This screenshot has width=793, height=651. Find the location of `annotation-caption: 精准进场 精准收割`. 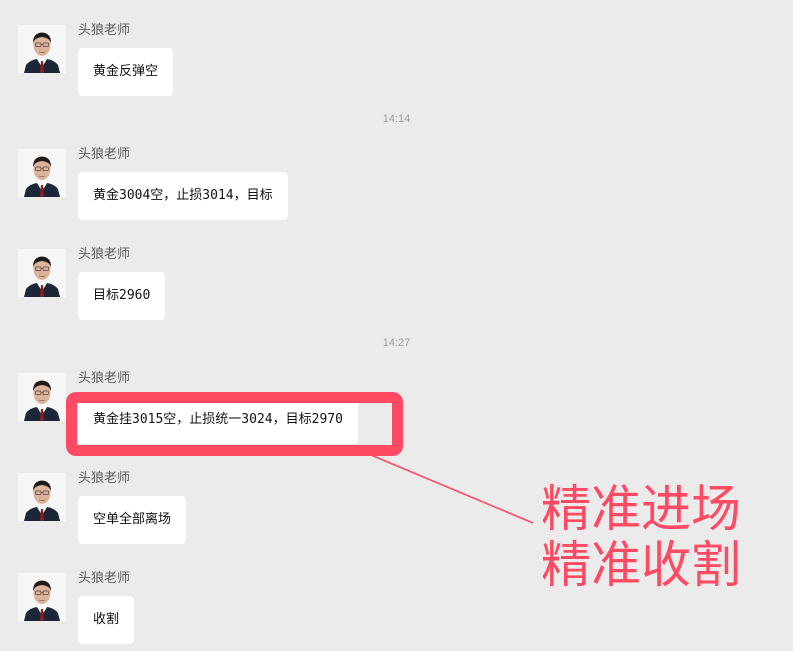

annotation-caption: 精准进场 精准收割 is located at coordinates (661, 537).